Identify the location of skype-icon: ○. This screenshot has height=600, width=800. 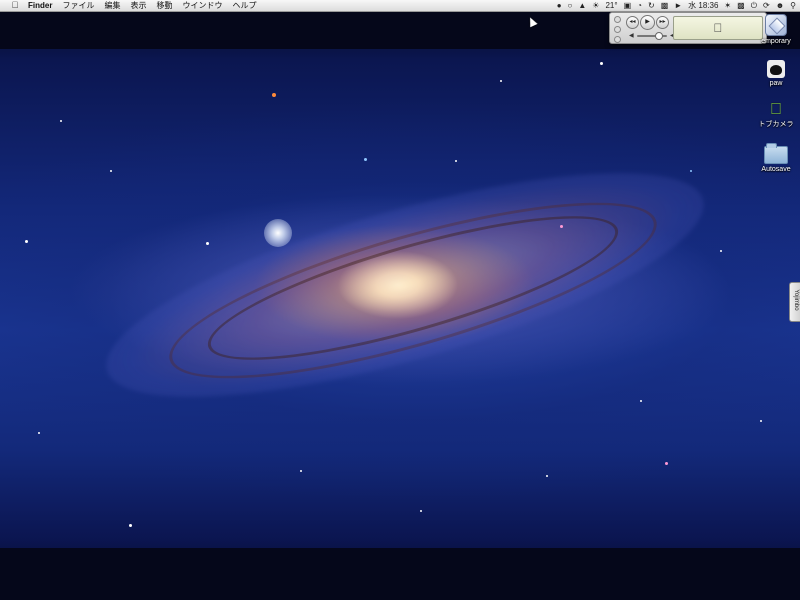
(570, 5).